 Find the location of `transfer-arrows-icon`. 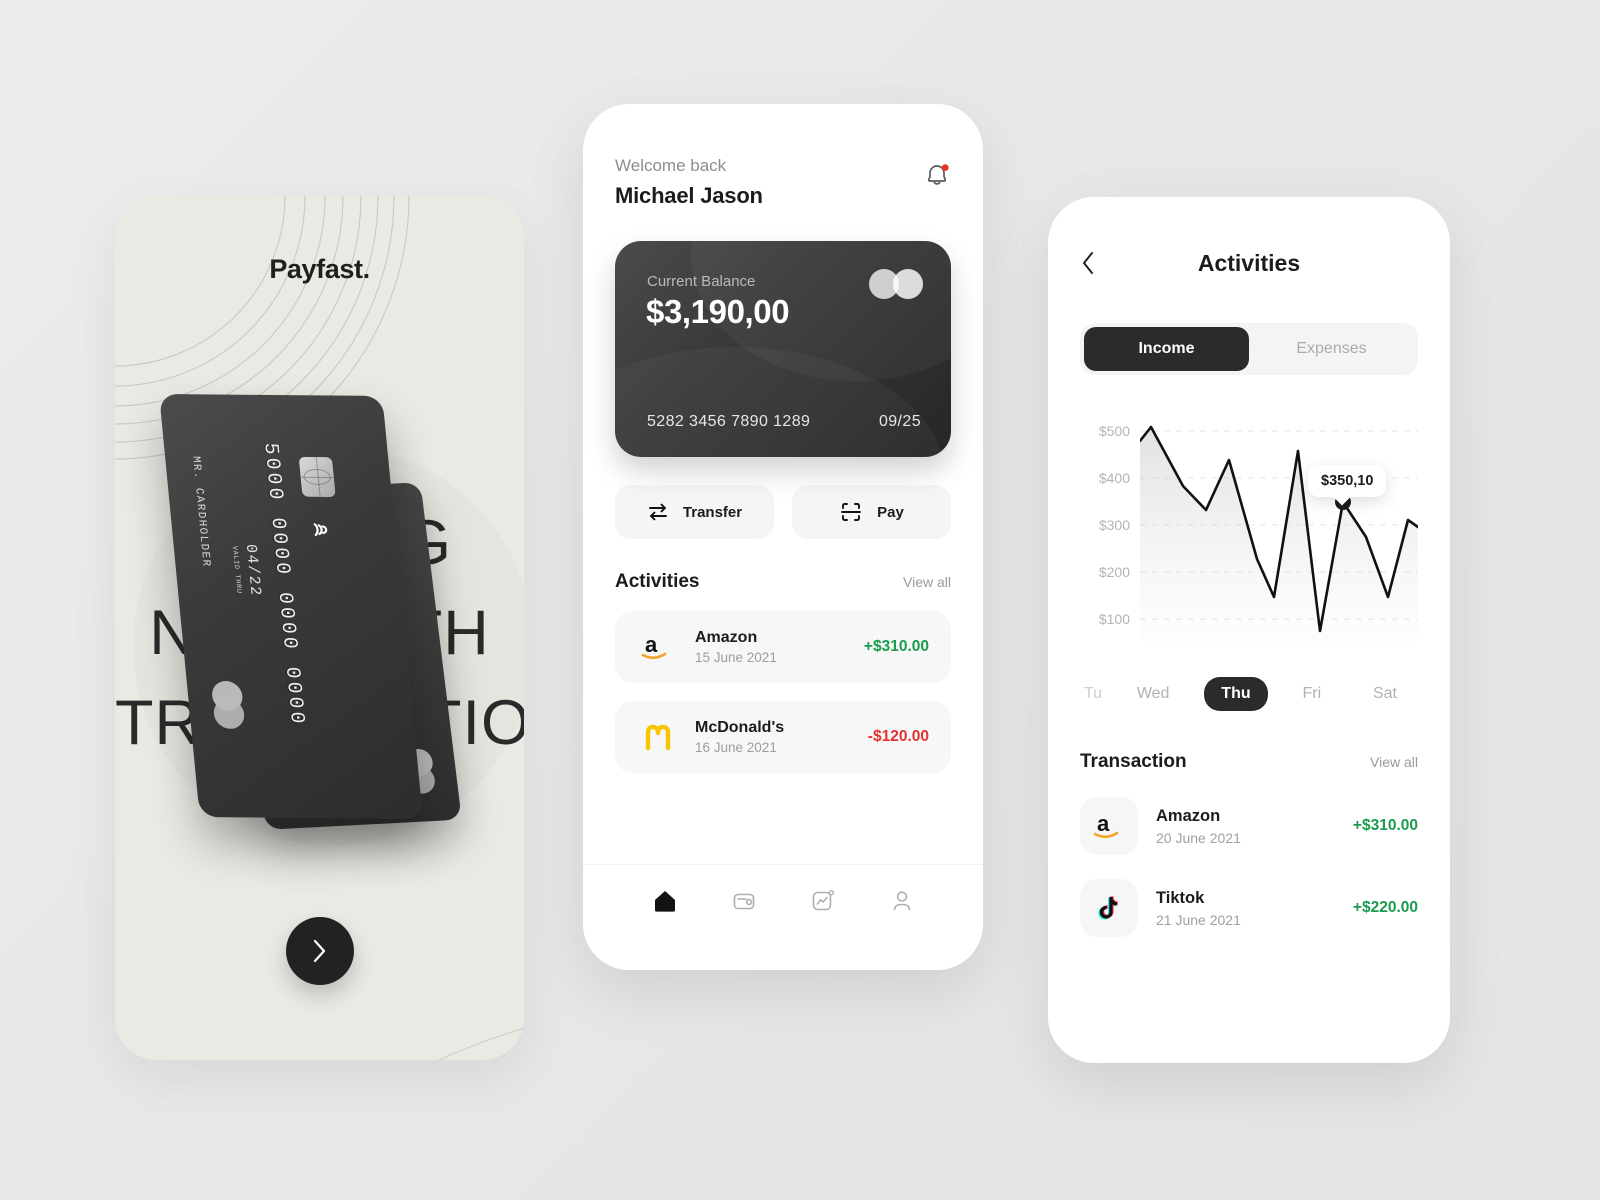

transfer-arrows-icon is located at coordinates (657, 512).